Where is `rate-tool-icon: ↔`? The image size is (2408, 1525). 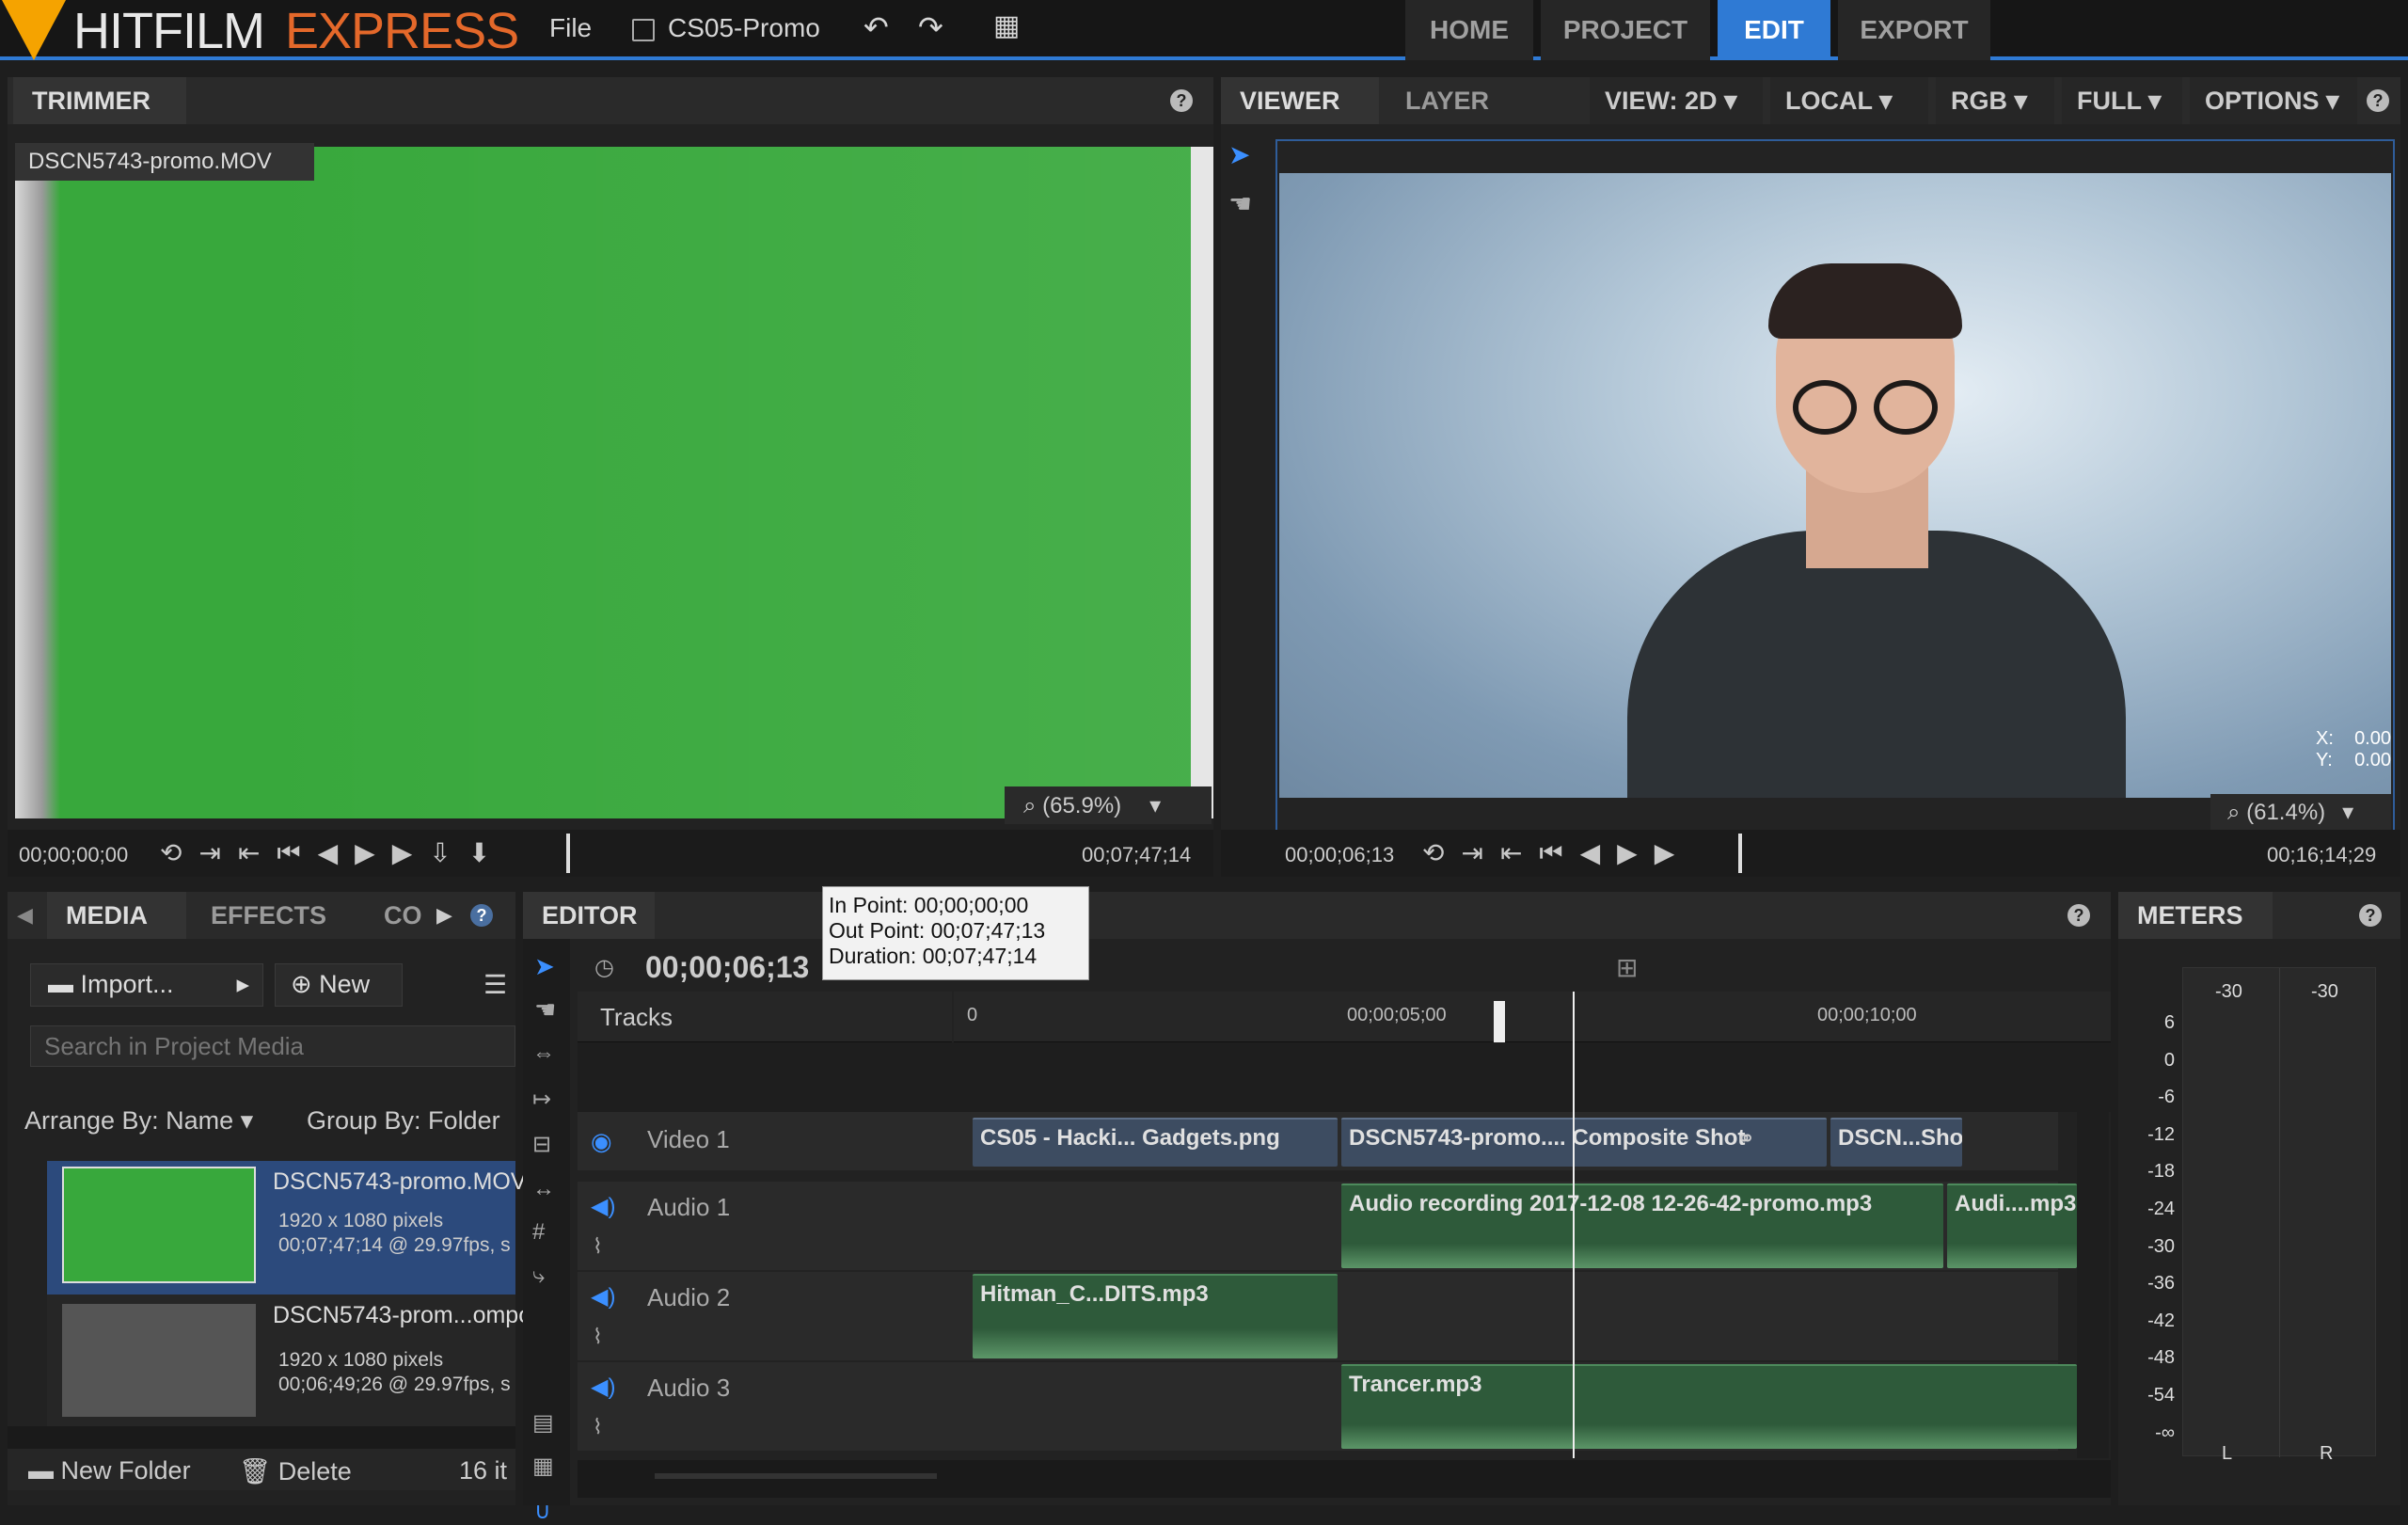 rate-tool-icon: ↔ is located at coordinates (544, 1189).